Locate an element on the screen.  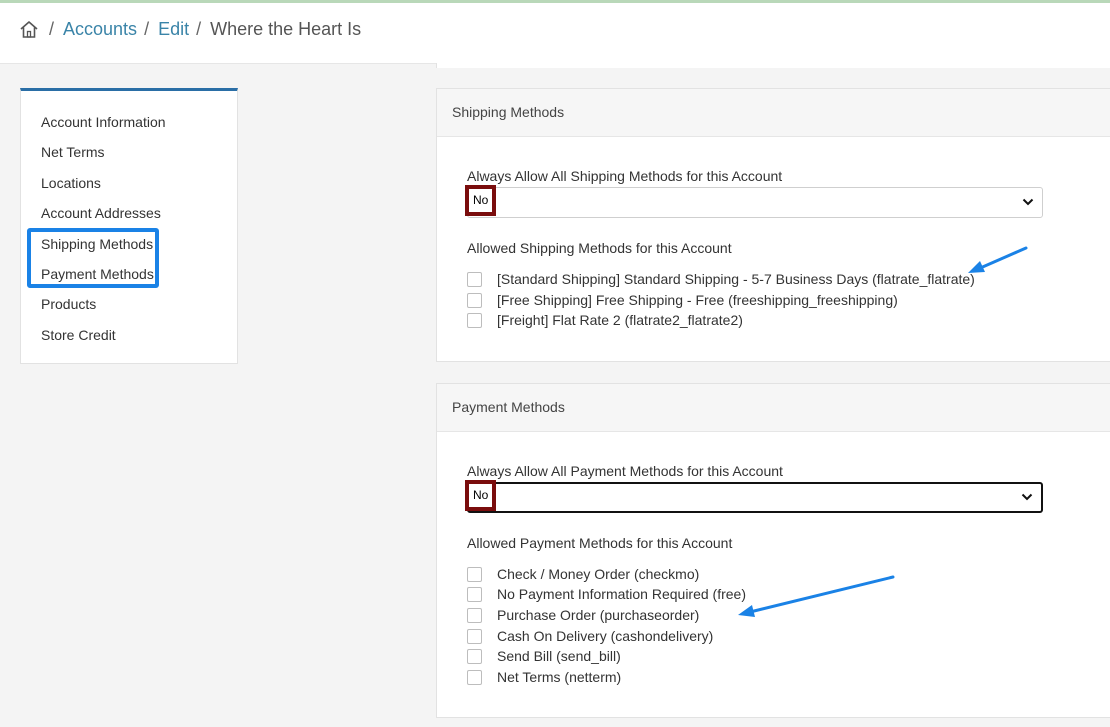
payment-method-option: Net Terms (netterm) is located at coordinates (544, 677).